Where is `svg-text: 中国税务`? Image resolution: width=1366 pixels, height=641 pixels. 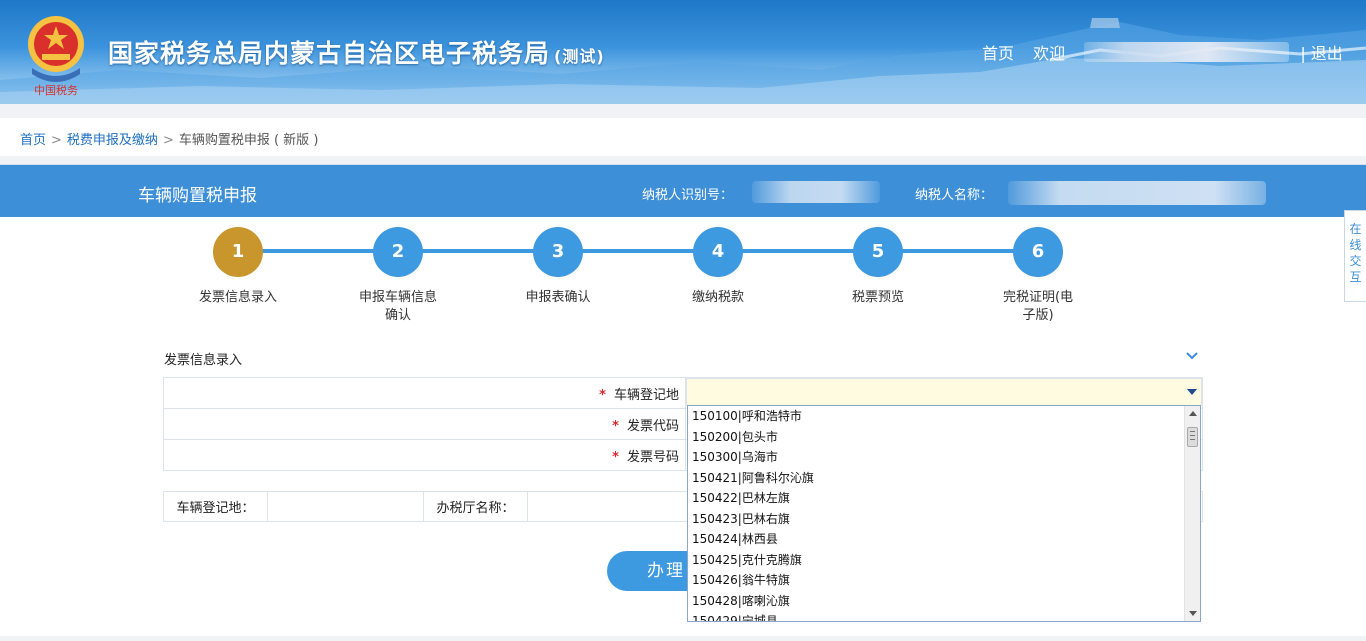
svg-text: 中国税务 is located at coordinates (56, 90).